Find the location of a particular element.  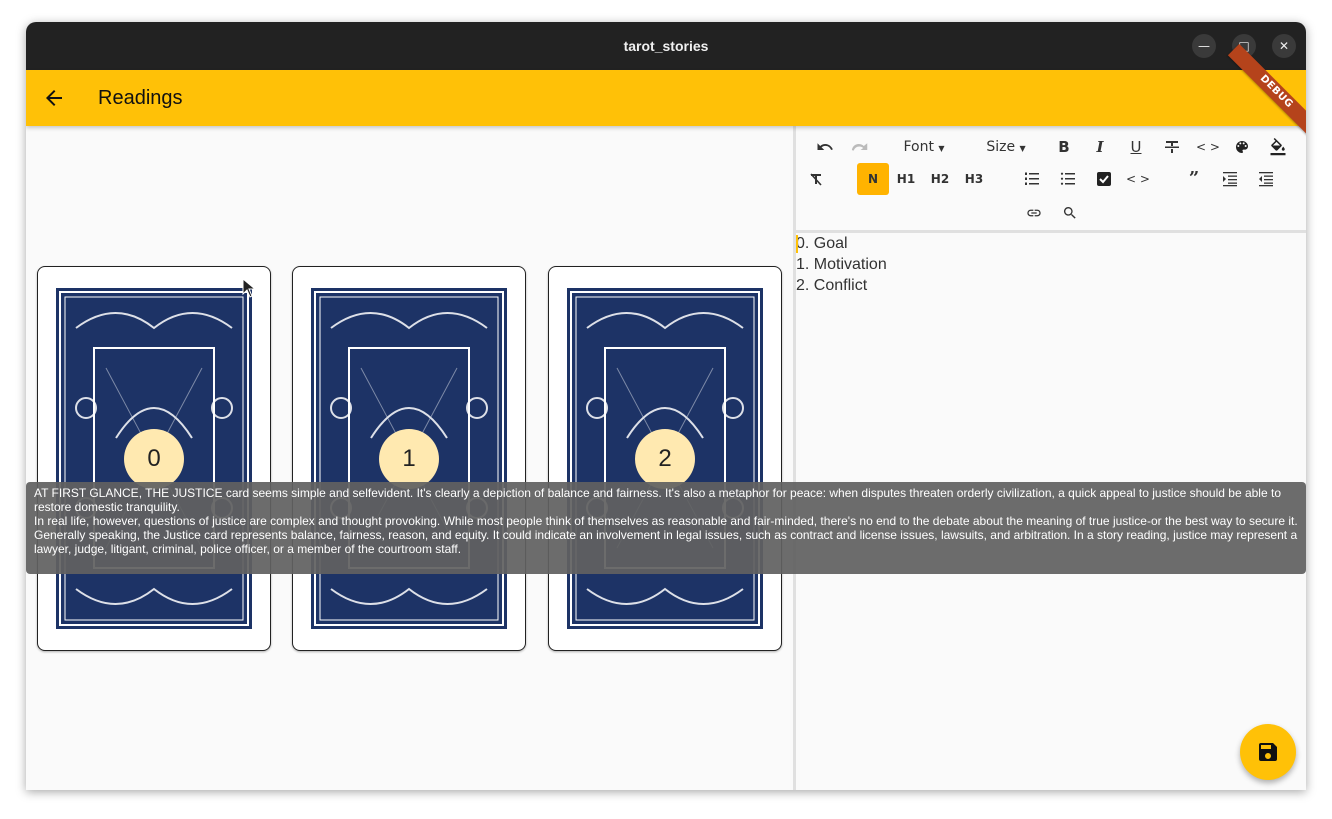

editor-line: 1. Motivation is located at coordinates (841, 264).